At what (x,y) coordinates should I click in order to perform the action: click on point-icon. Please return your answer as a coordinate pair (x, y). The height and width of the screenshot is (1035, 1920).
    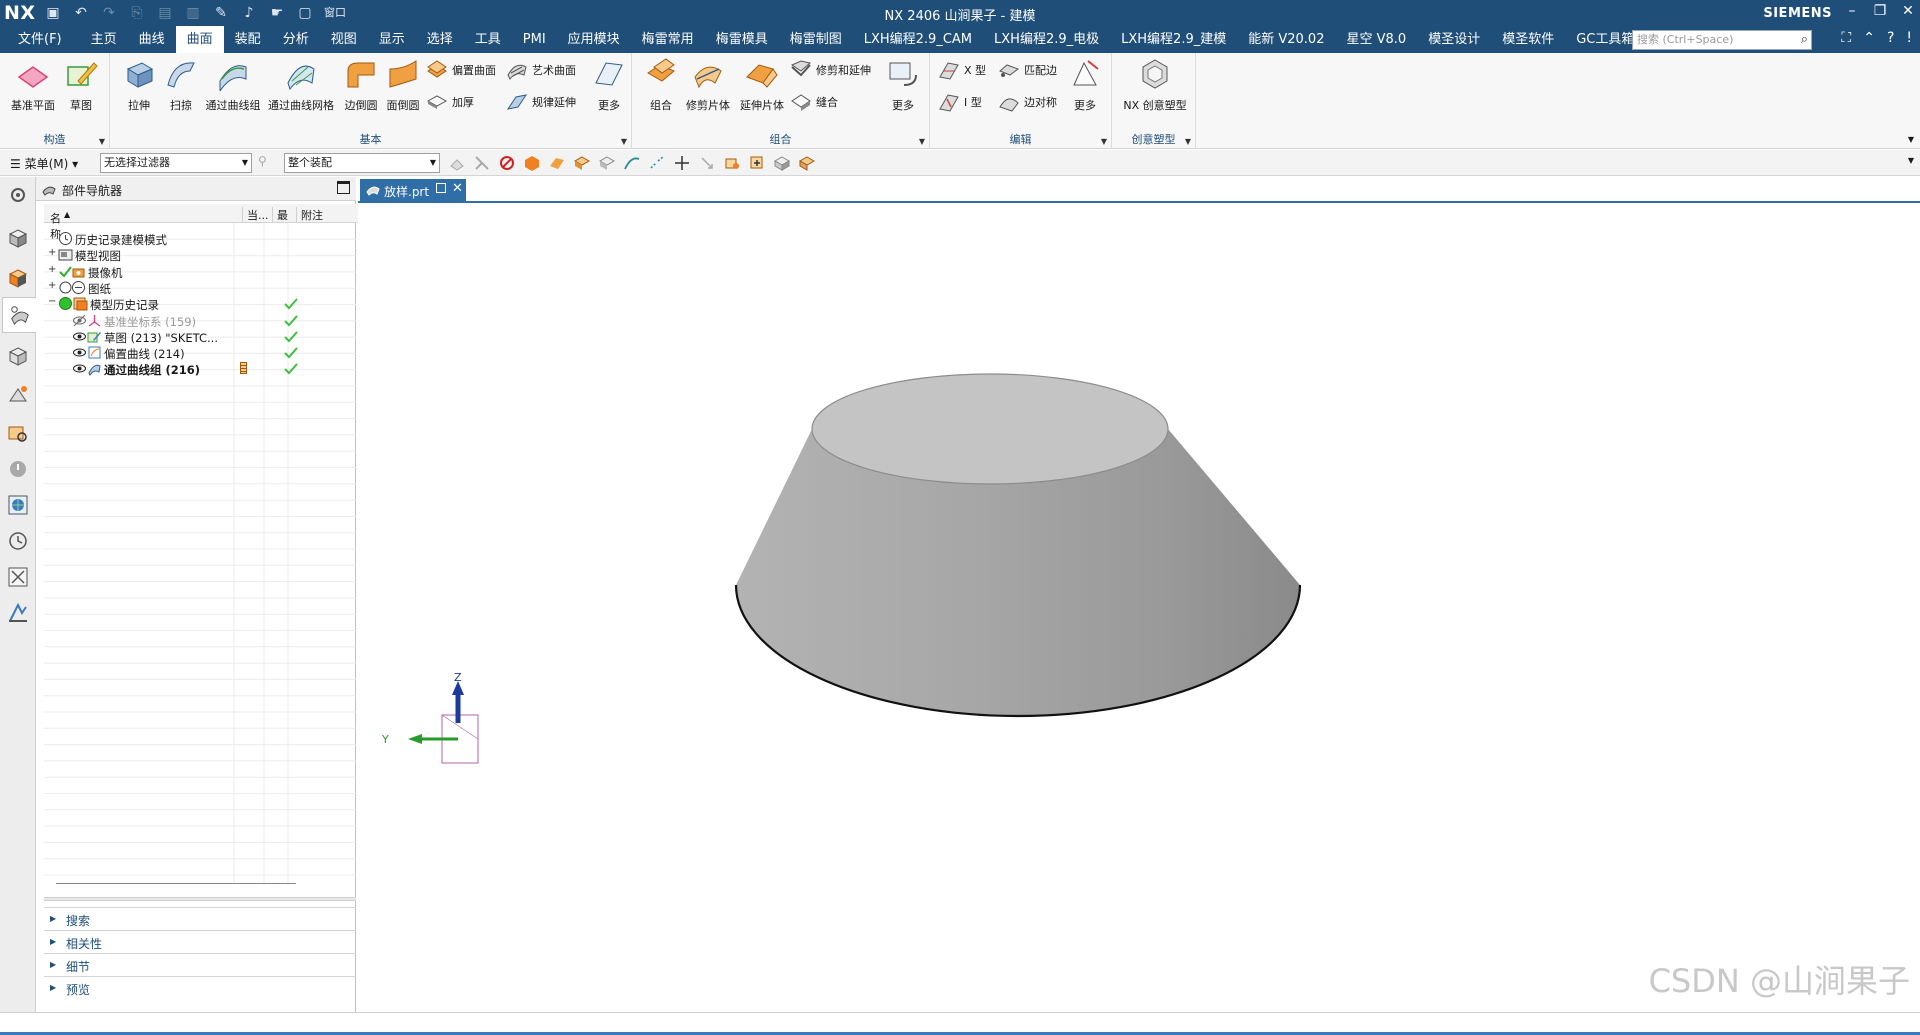
    Looking at the image, I should click on (657, 163).